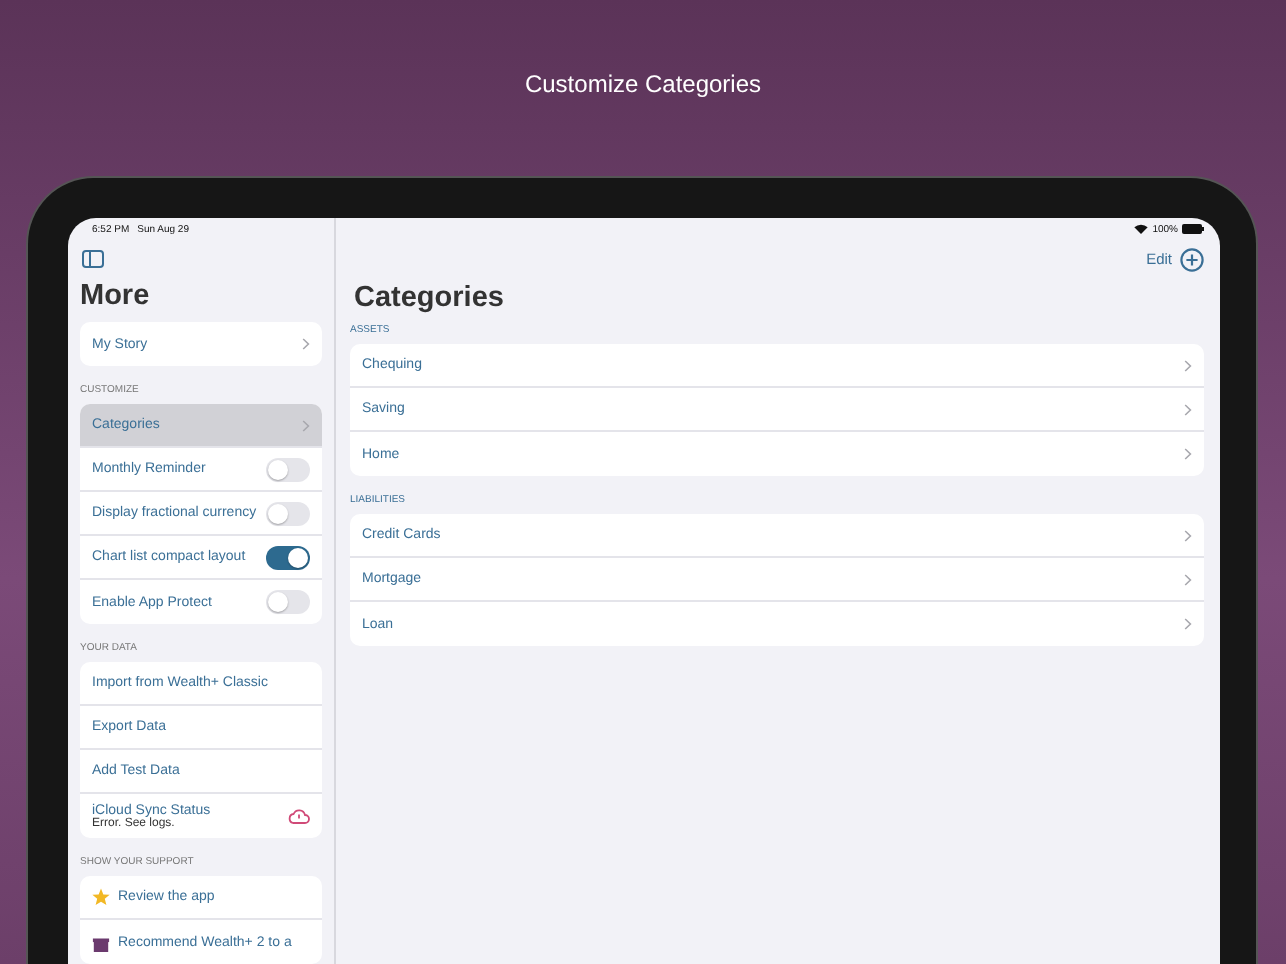 This screenshot has width=1286, height=964. What do you see at coordinates (430, 298) in the screenshot?
I see `page-heading: Categories` at bounding box center [430, 298].